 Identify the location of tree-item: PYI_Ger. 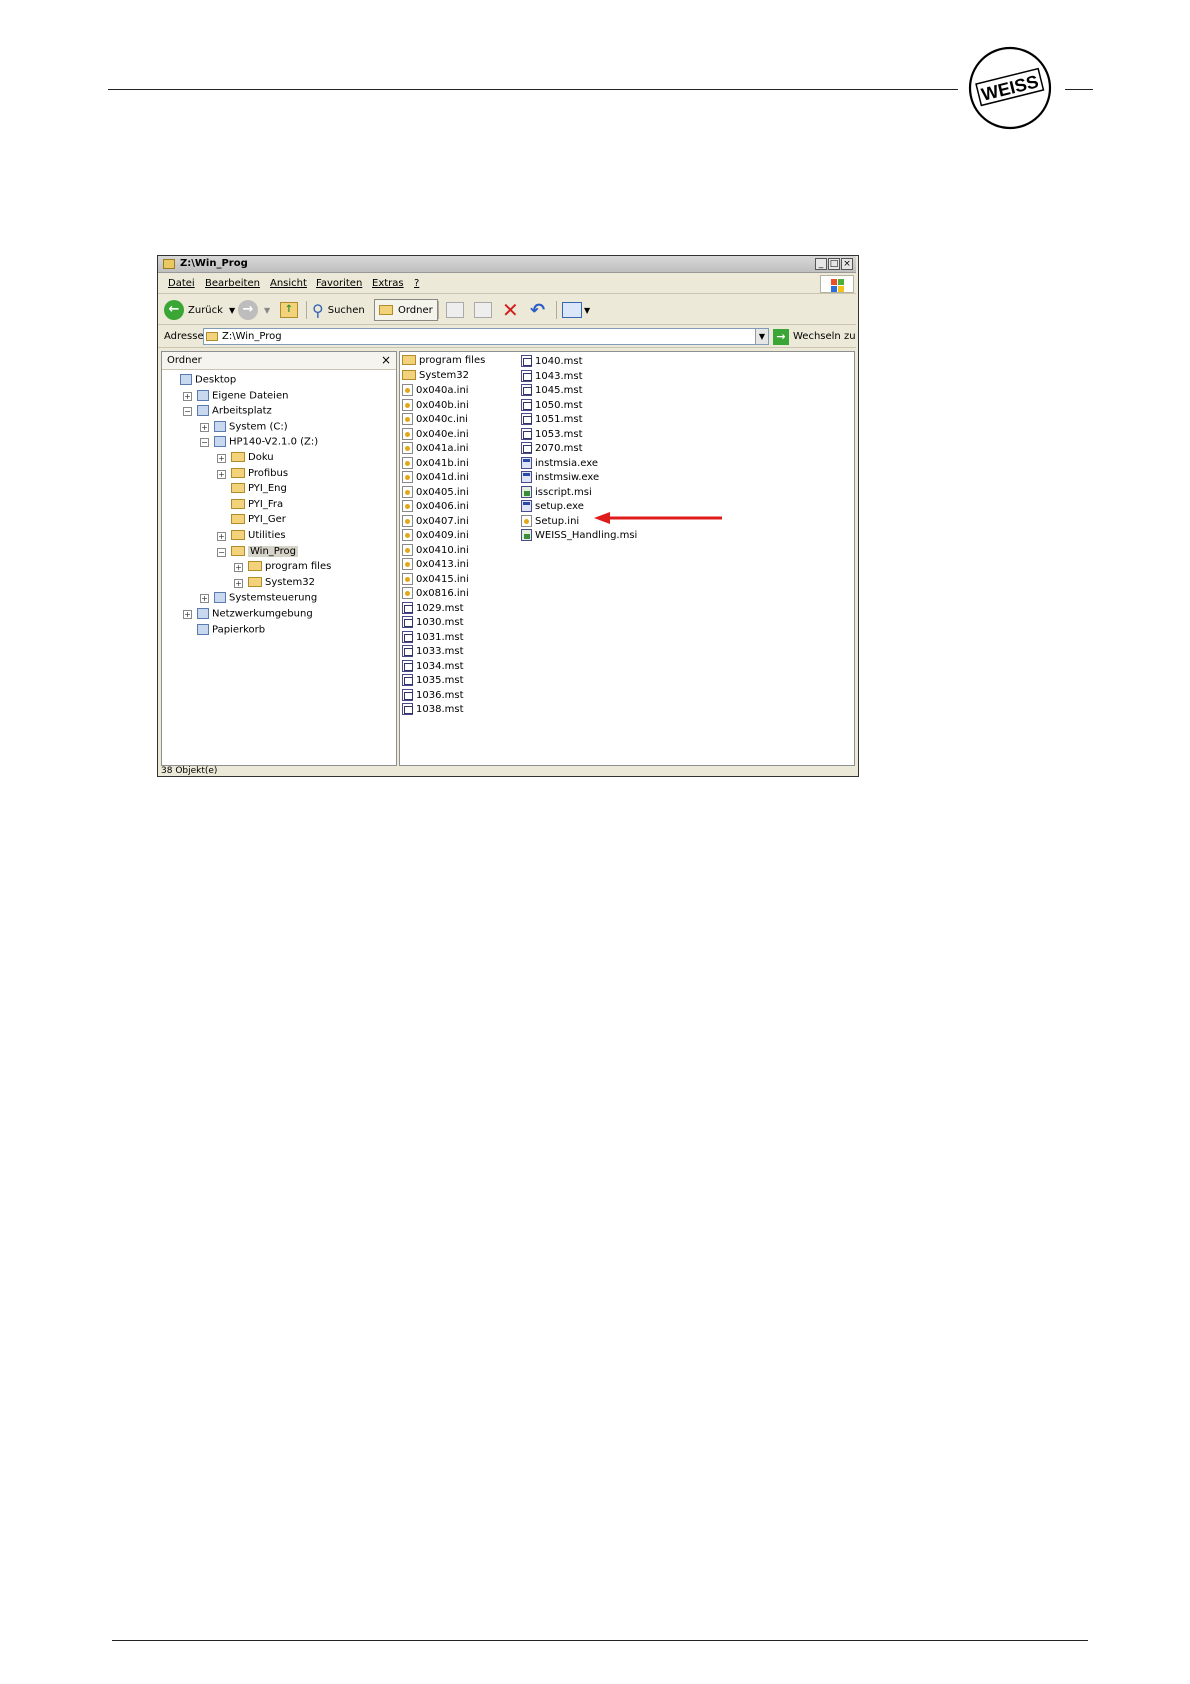
(258, 521).